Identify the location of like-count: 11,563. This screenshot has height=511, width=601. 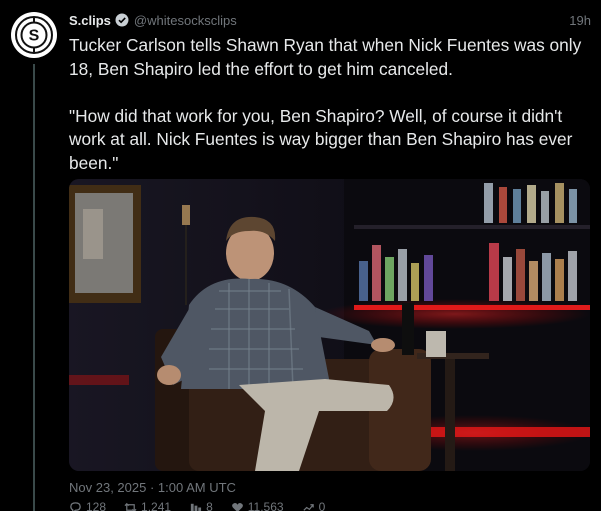
(265, 505).